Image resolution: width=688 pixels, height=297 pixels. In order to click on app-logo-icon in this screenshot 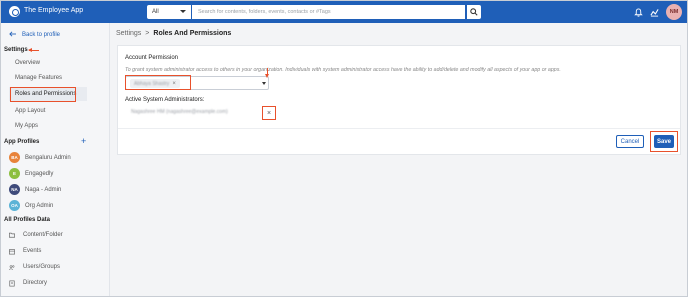, I will do `click(14, 11)`.